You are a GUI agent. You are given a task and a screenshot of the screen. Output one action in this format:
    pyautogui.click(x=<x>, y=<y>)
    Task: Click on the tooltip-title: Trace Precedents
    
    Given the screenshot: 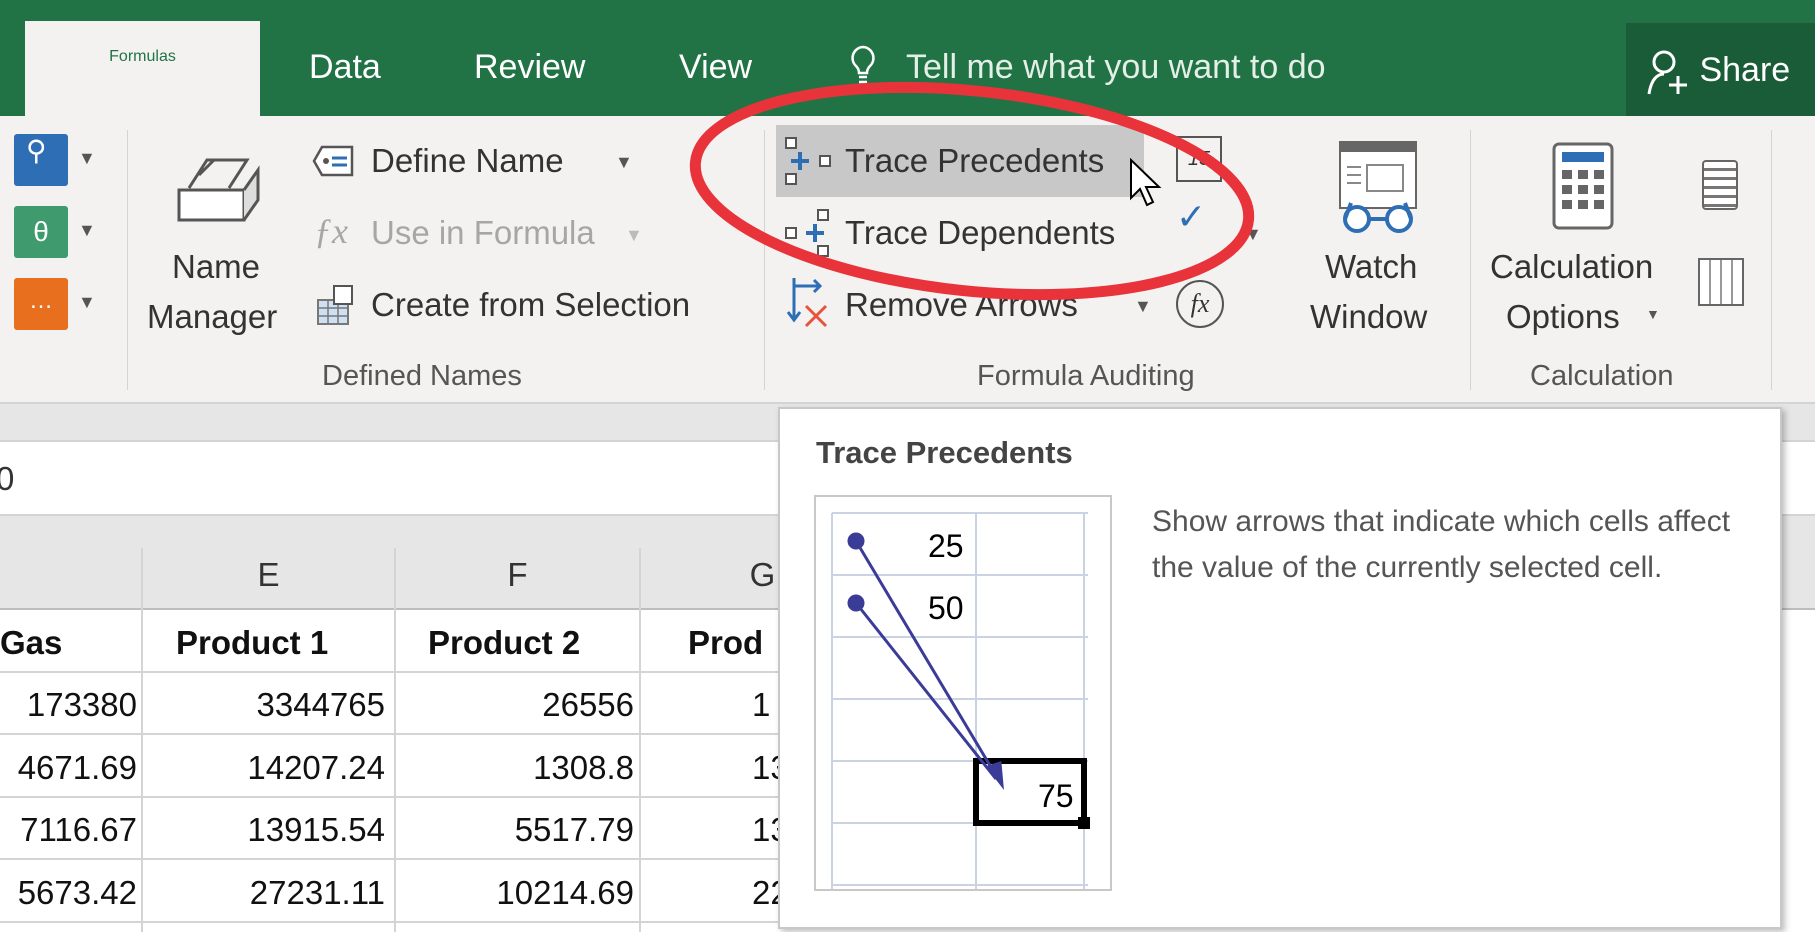 What is the action you would take?
    pyautogui.click(x=944, y=452)
    